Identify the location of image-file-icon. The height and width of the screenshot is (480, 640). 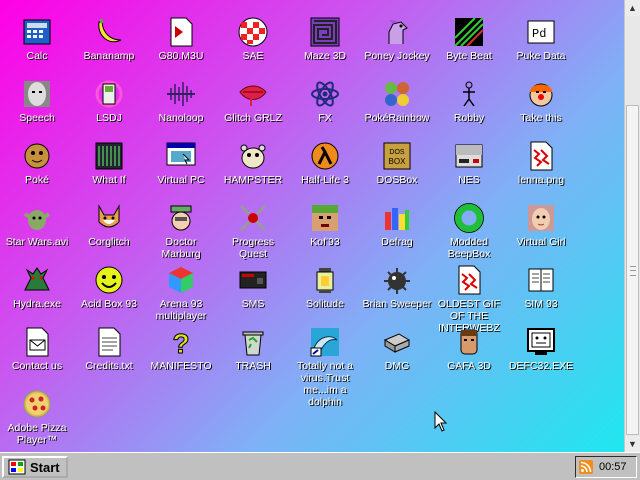
(469, 280).